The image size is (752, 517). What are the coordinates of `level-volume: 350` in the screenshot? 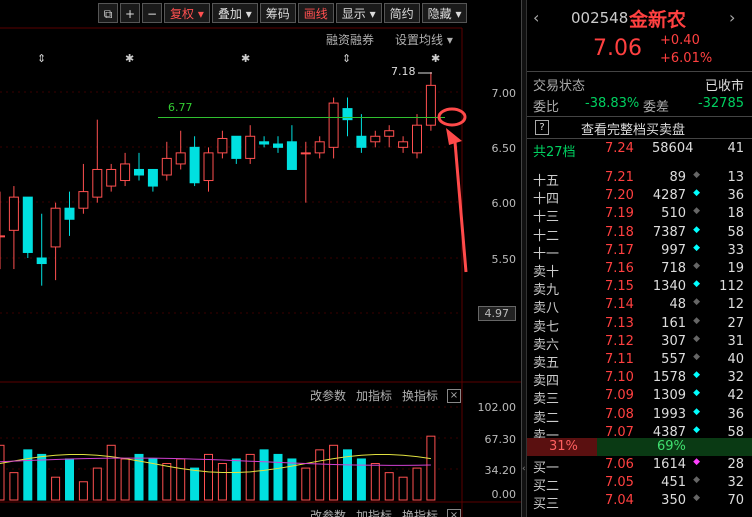 It's located at (673, 501).